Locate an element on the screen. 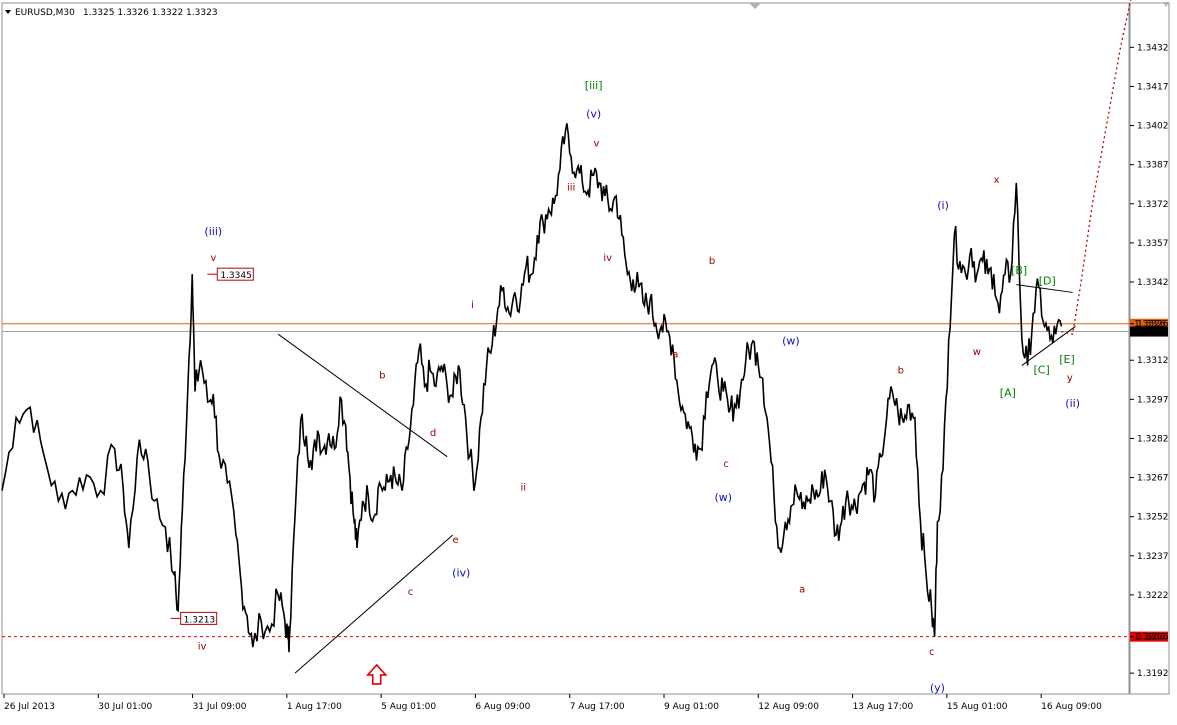  wave-label: e is located at coordinates (456, 540).